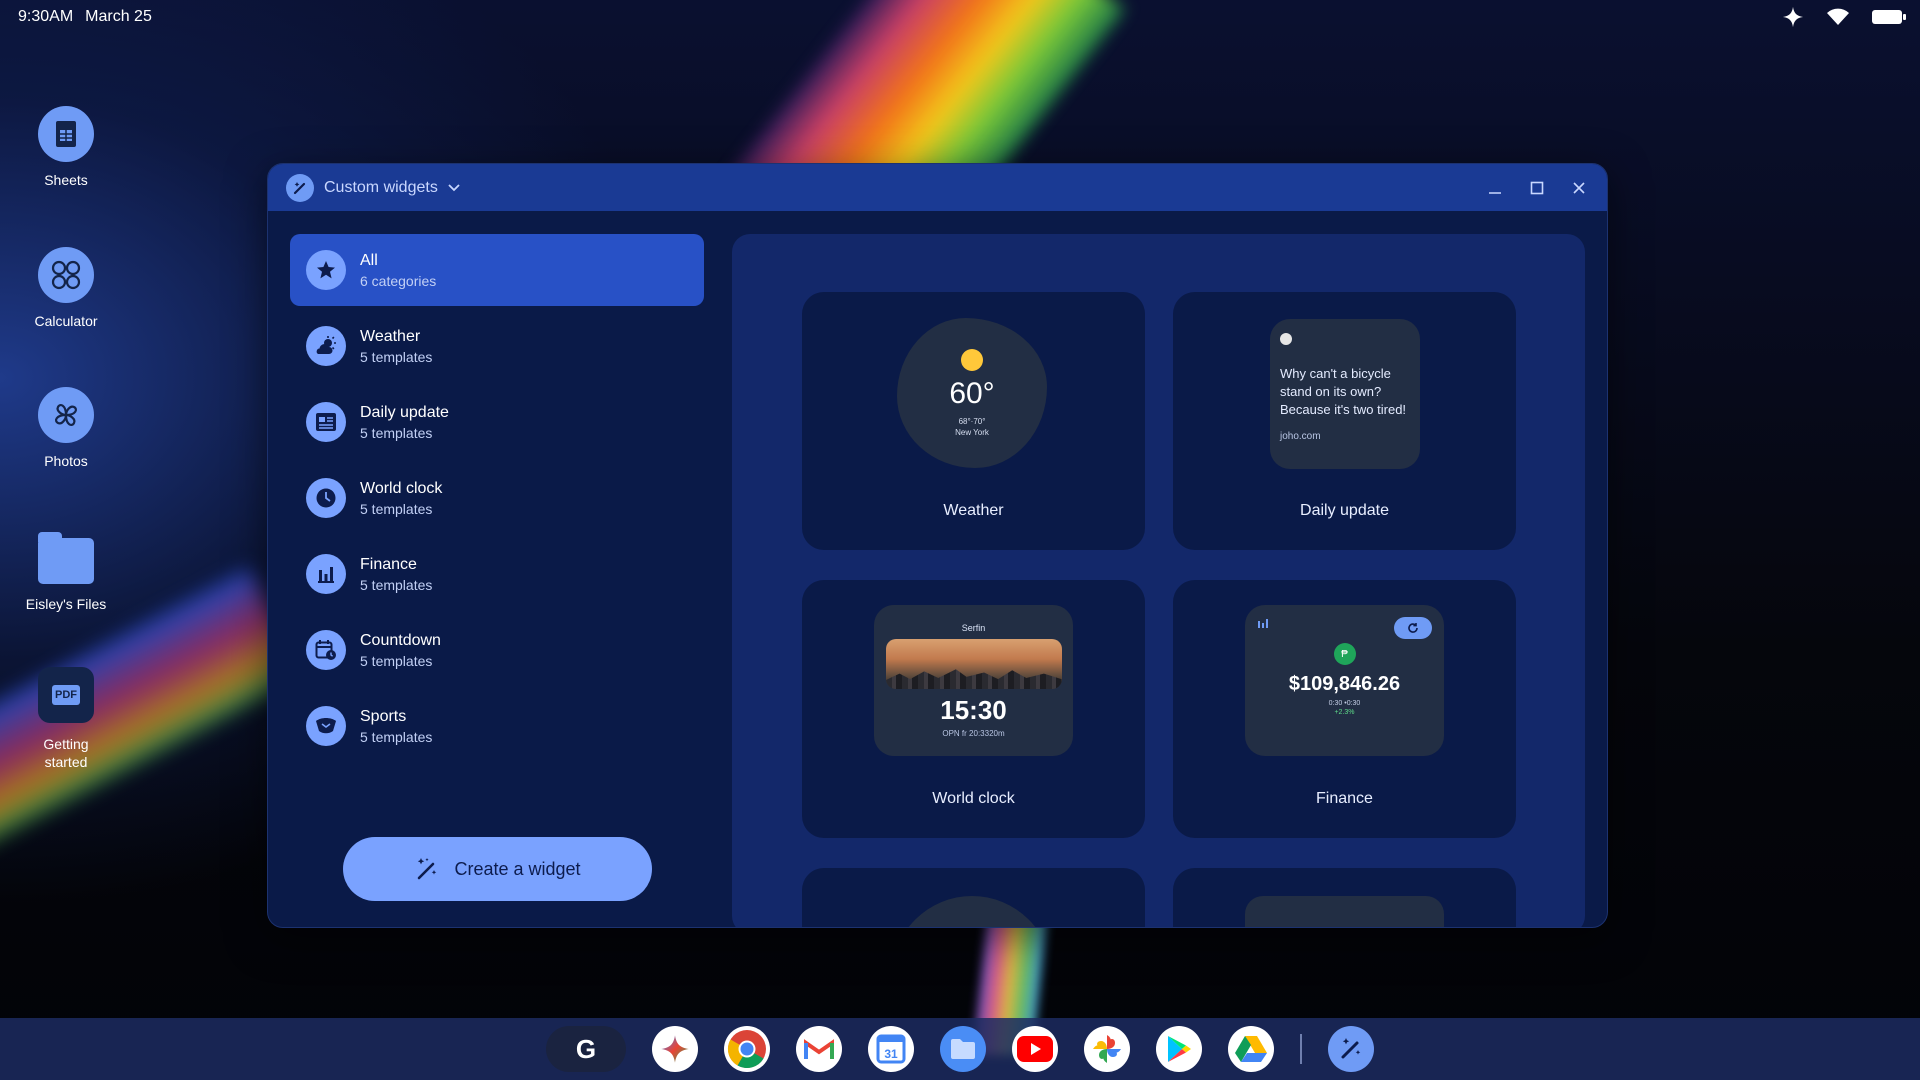  What do you see at coordinates (1537, 188) in the screenshot?
I see `maximize-icon` at bounding box center [1537, 188].